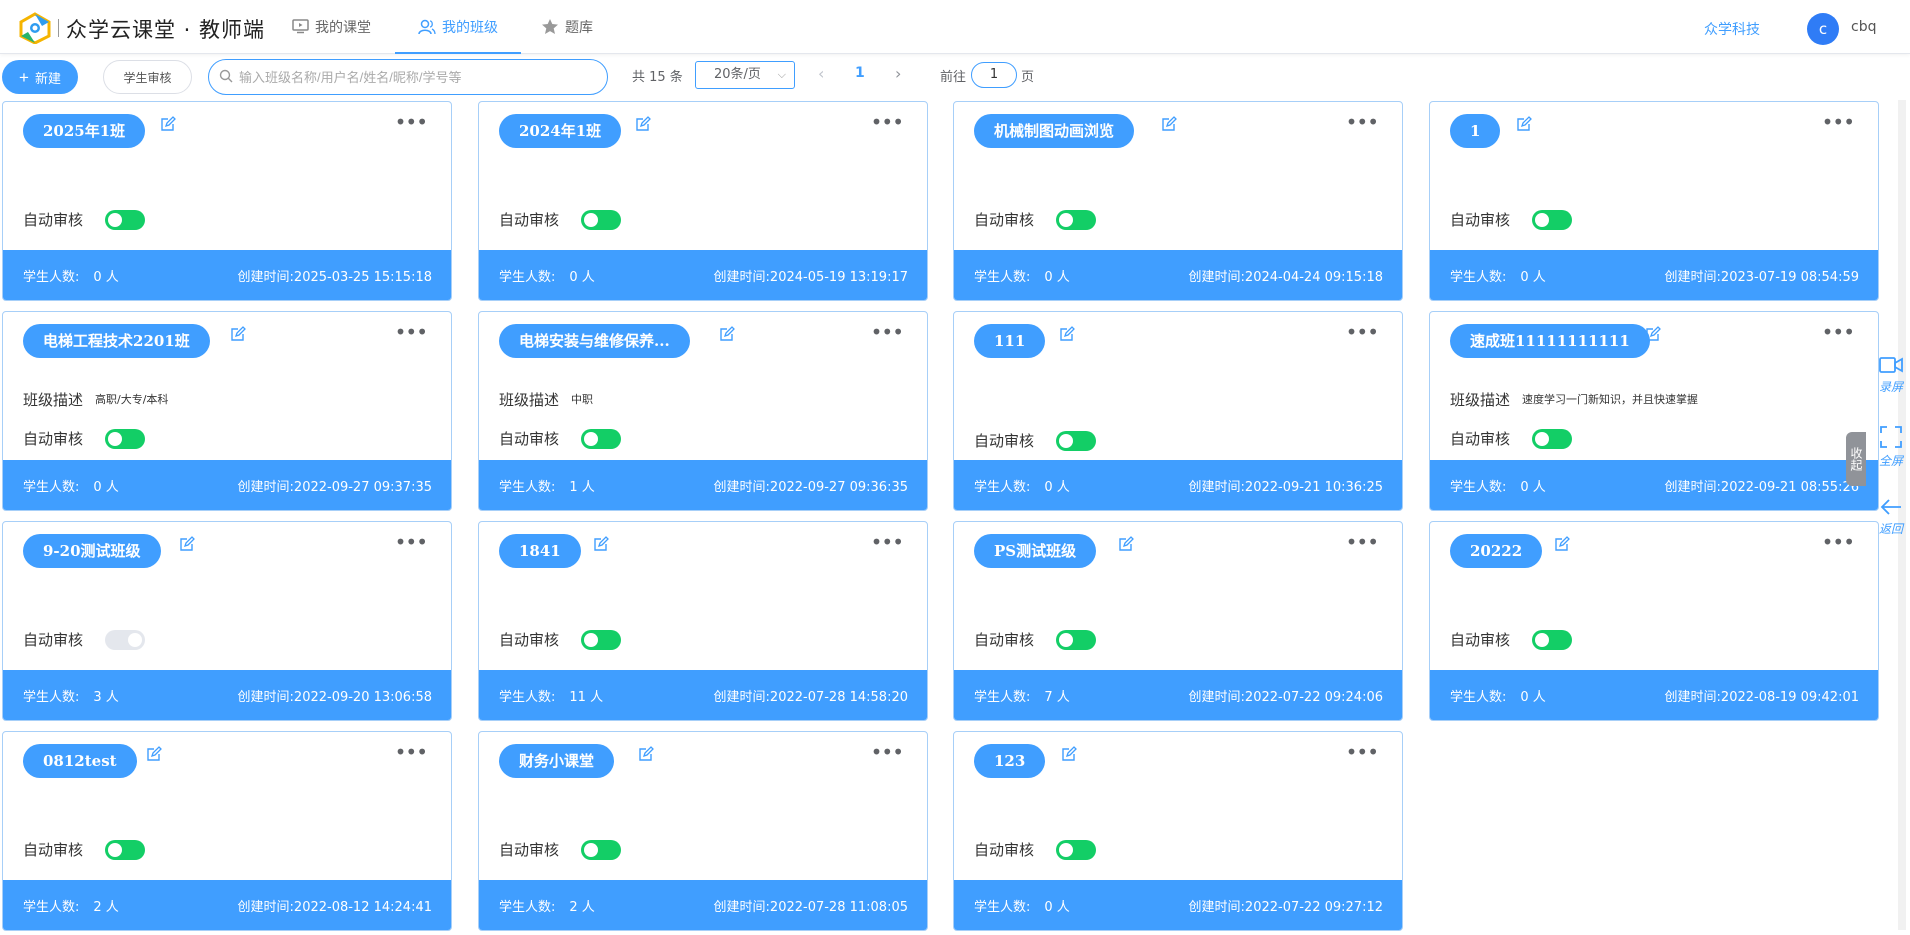  What do you see at coordinates (860, 73) in the screenshot?
I see `page-number: 1` at bounding box center [860, 73].